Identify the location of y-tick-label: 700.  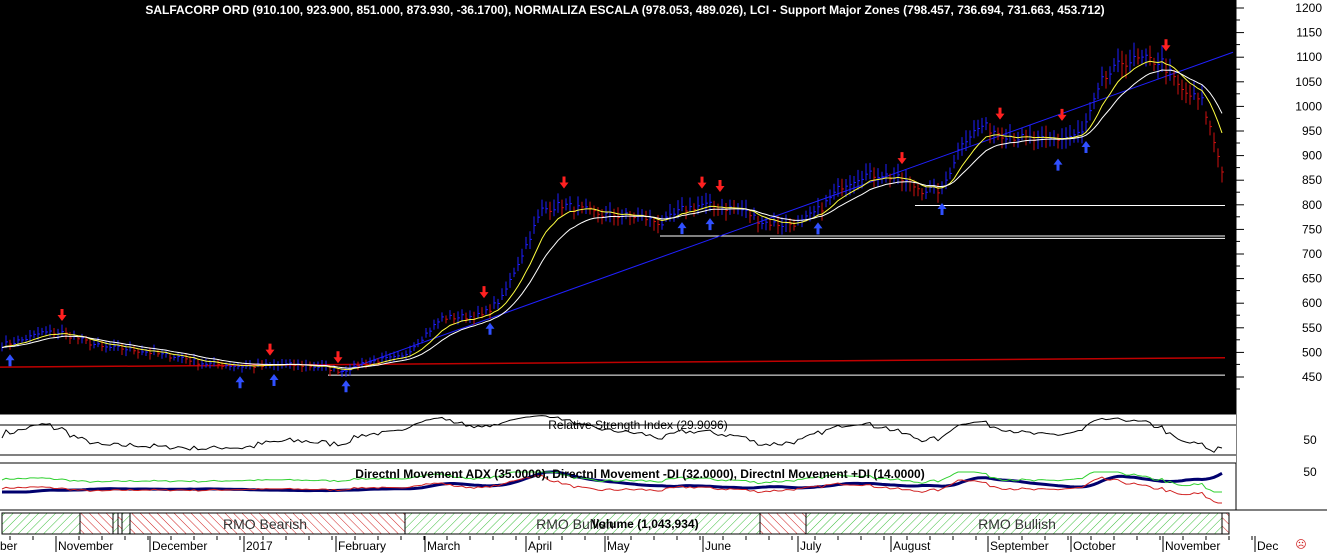
(1312, 254).